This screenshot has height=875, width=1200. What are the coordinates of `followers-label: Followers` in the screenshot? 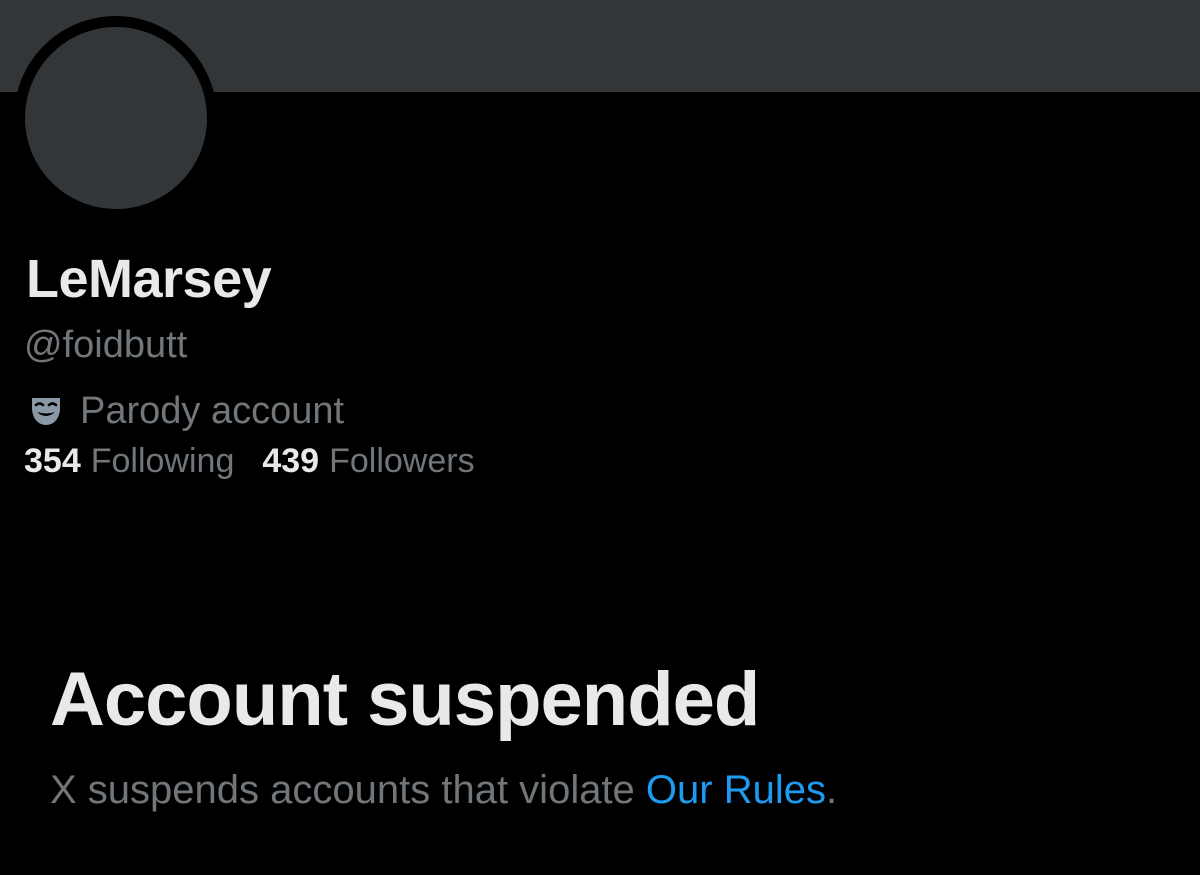 It's located at (402, 460).